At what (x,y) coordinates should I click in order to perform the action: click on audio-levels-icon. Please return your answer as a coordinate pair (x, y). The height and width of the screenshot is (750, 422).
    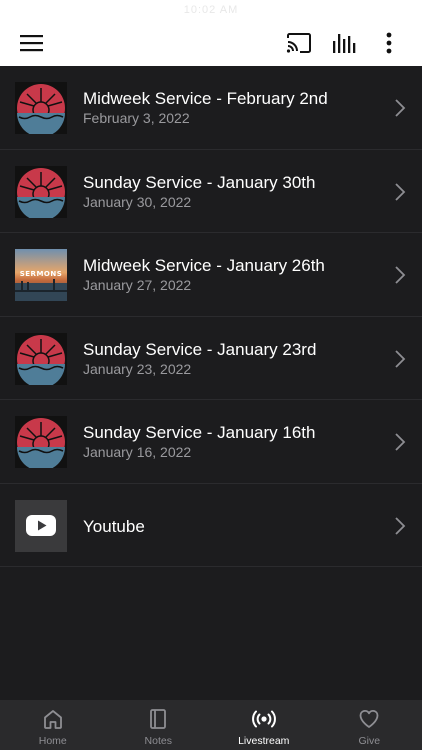
    Looking at the image, I should click on (345, 43).